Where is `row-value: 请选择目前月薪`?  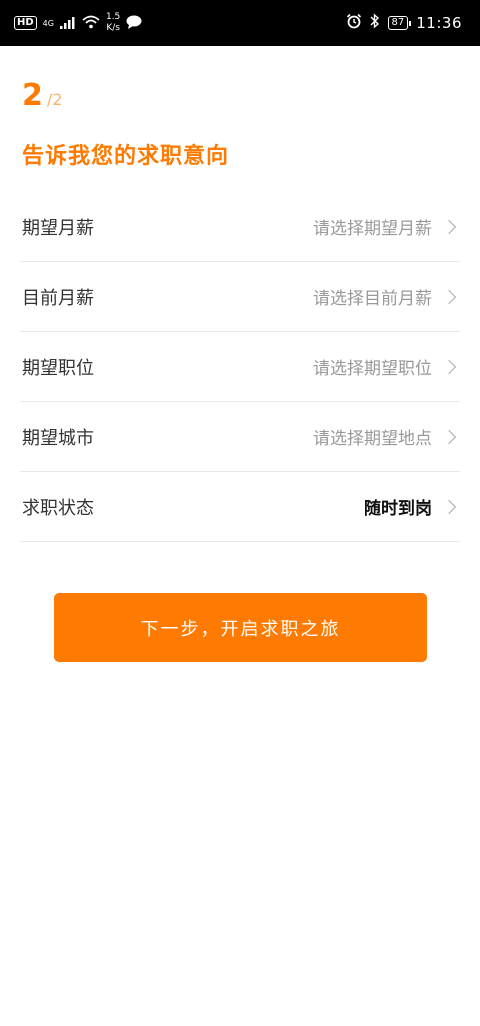 row-value: 请选择目前月薪 is located at coordinates (372, 299).